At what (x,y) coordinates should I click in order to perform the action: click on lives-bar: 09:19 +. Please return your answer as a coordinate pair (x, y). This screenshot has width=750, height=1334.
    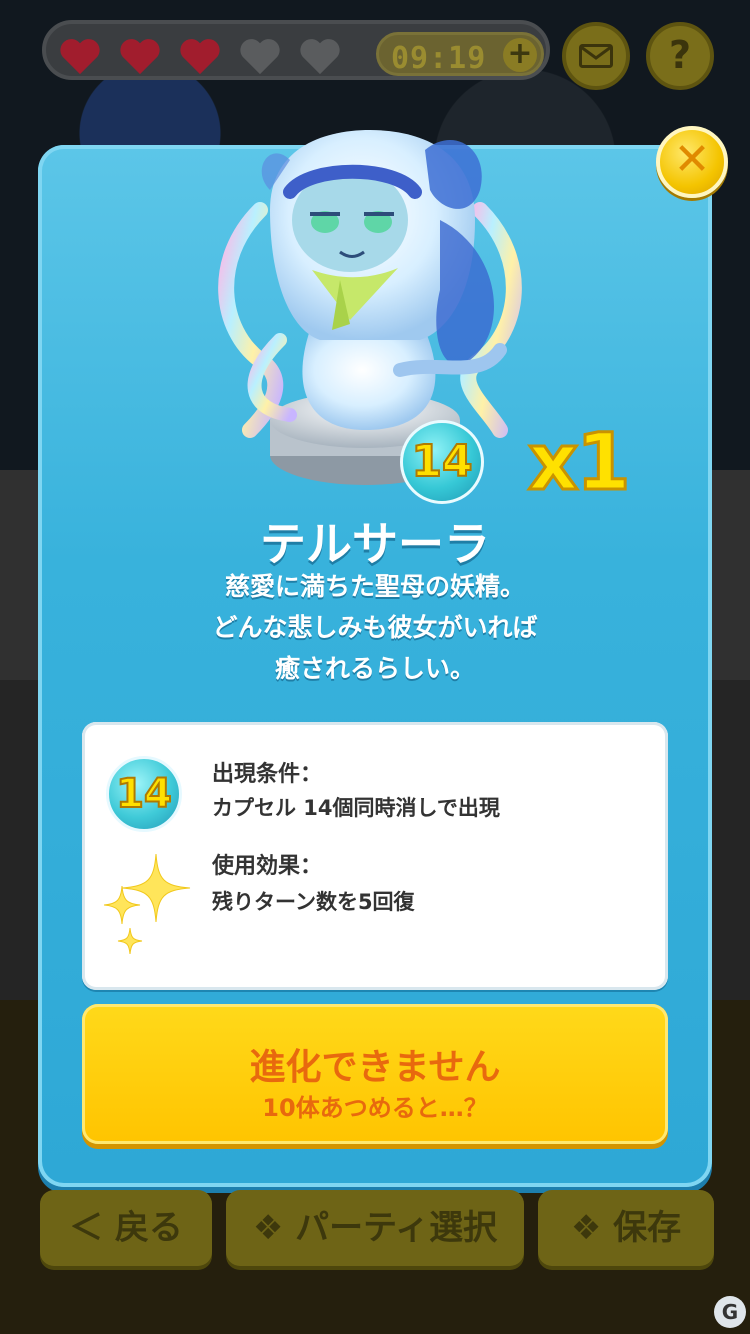
    Looking at the image, I should click on (296, 50).